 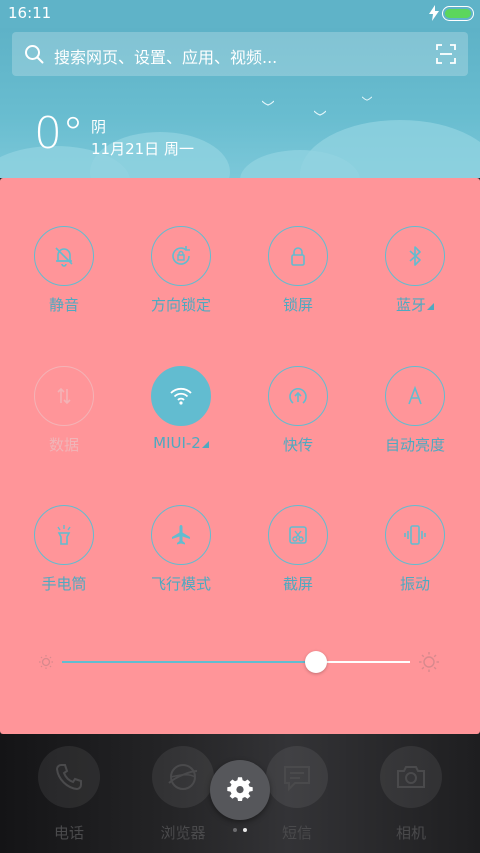 I want to click on toggle-airplane-mode: 飞行模式, so click(x=181, y=555).